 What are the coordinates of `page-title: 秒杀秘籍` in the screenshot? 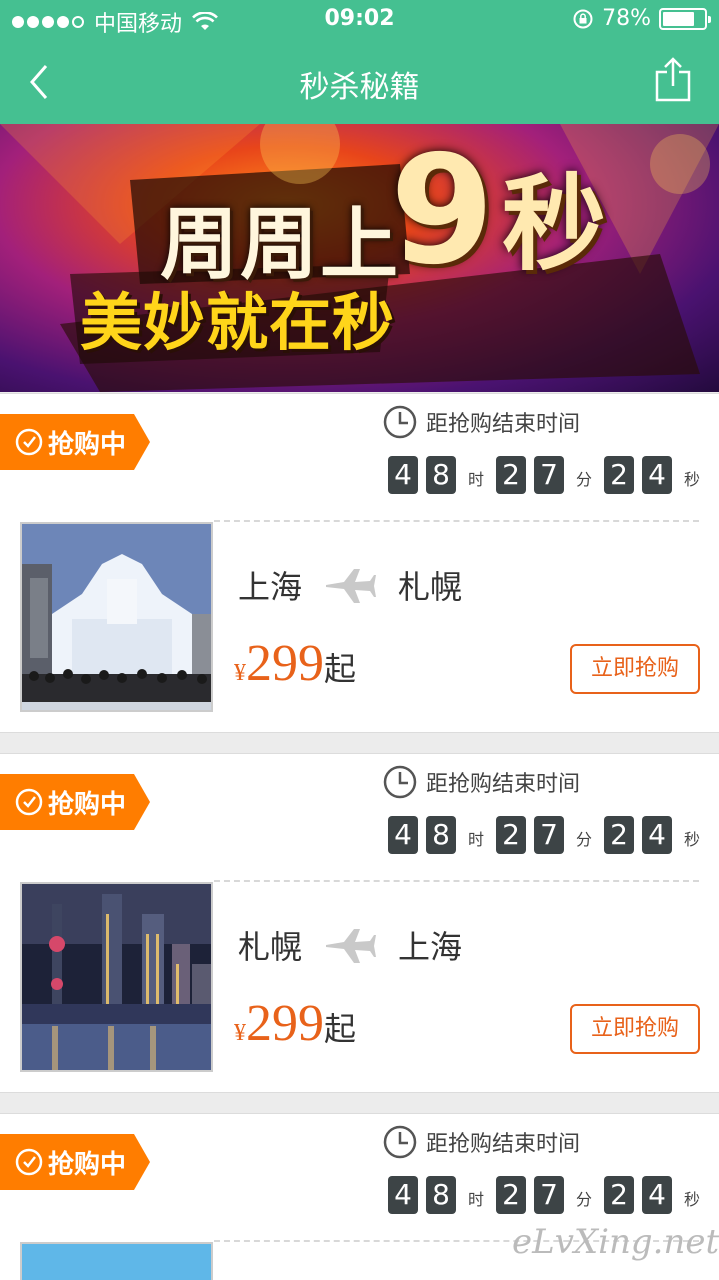 It's located at (359, 87).